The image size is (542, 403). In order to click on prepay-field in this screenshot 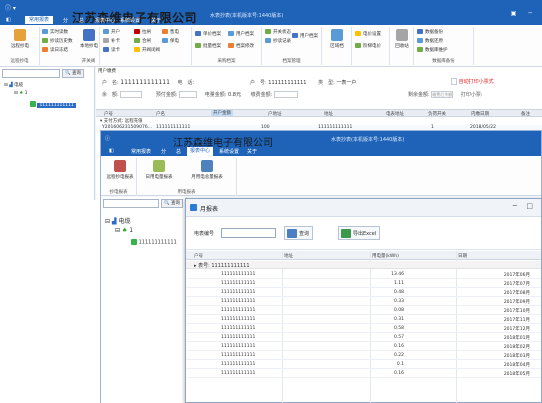, I will do `click(188, 94)`.